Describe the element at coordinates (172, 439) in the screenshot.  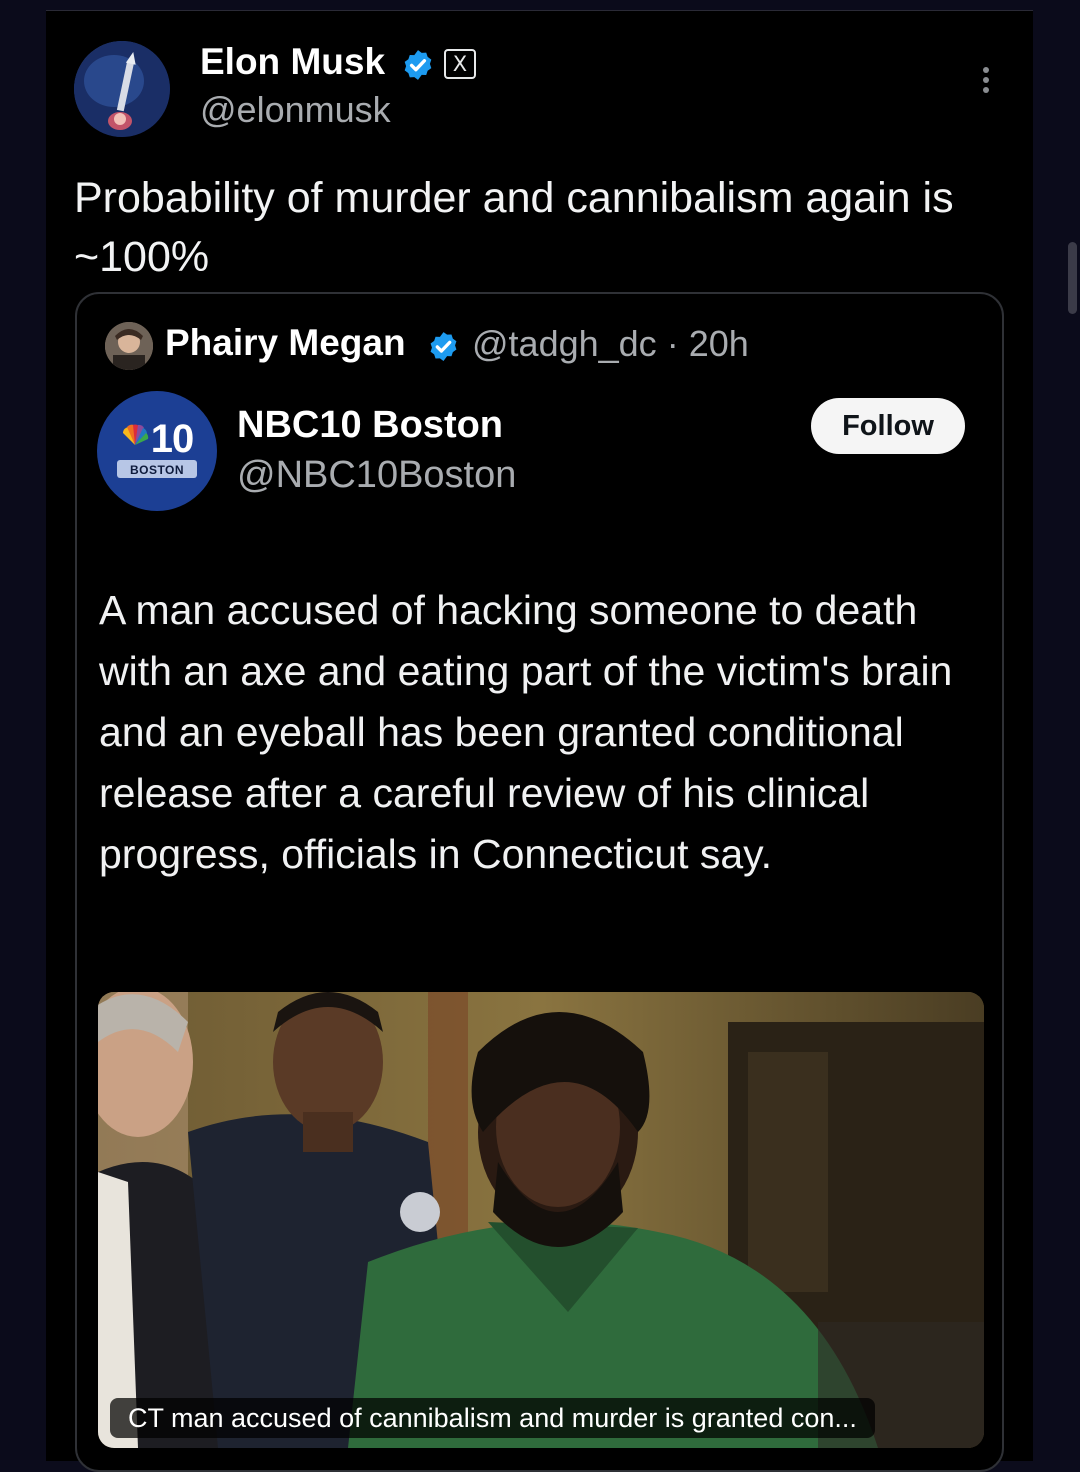
I see `nbc10-logo-number: 10` at that location.